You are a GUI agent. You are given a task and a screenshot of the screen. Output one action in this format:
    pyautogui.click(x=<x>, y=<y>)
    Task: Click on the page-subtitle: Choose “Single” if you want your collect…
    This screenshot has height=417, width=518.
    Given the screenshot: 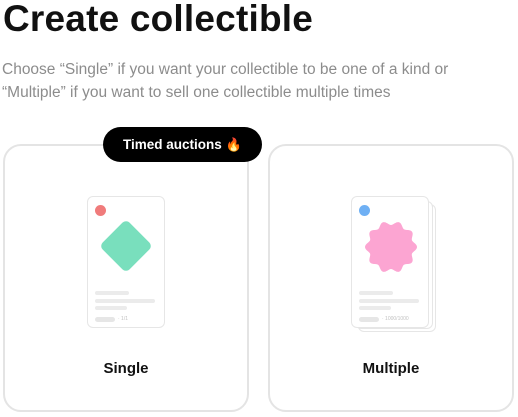 What is the action you would take?
    pyautogui.click(x=225, y=81)
    